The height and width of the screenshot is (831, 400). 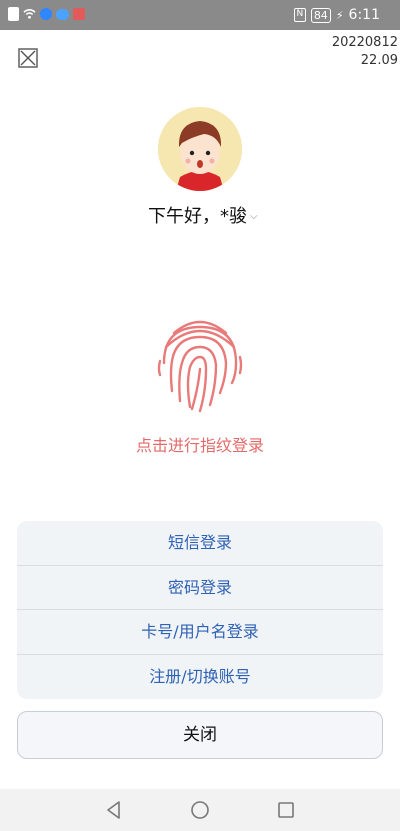 I want to click on system-nav-bar, so click(x=200, y=810).